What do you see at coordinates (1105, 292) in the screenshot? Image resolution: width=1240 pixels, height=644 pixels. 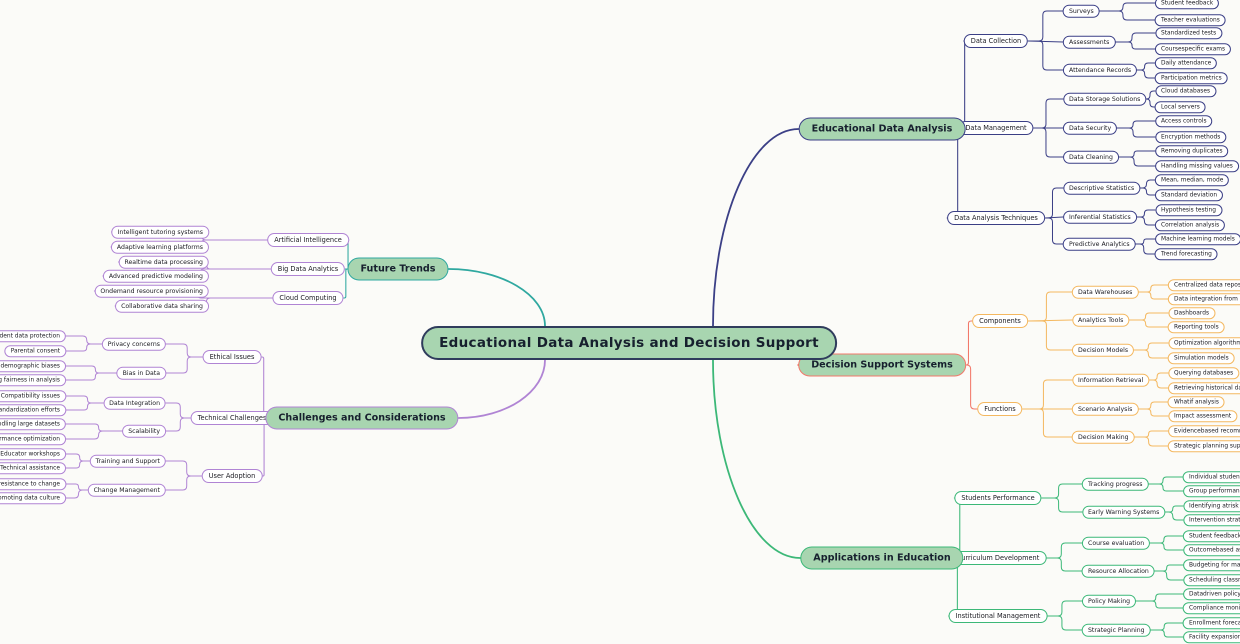 I see `node-decision-support-systems-l3-0-0: Data Warehouses` at bounding box center [1105, 292].